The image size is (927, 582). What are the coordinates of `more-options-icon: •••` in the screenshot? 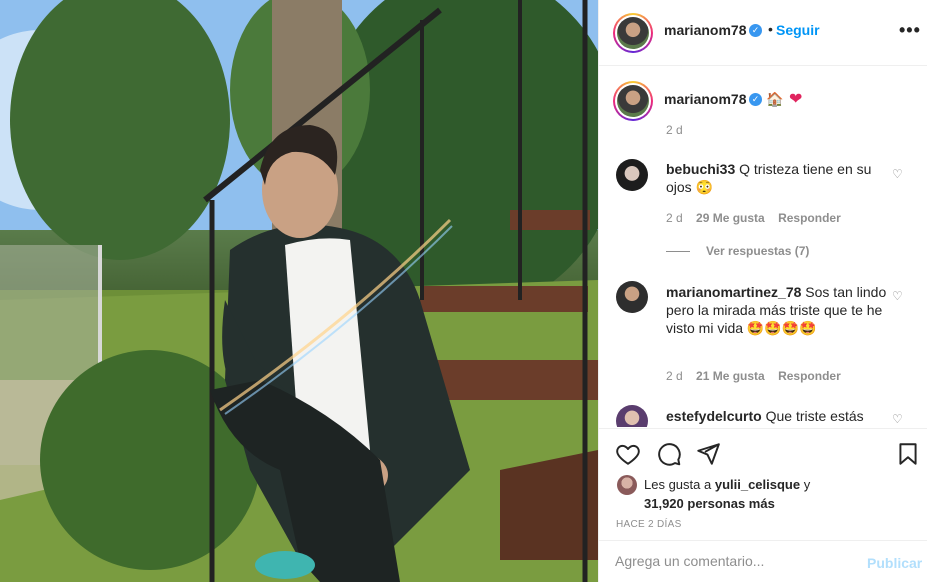 It's located at (910, 30).